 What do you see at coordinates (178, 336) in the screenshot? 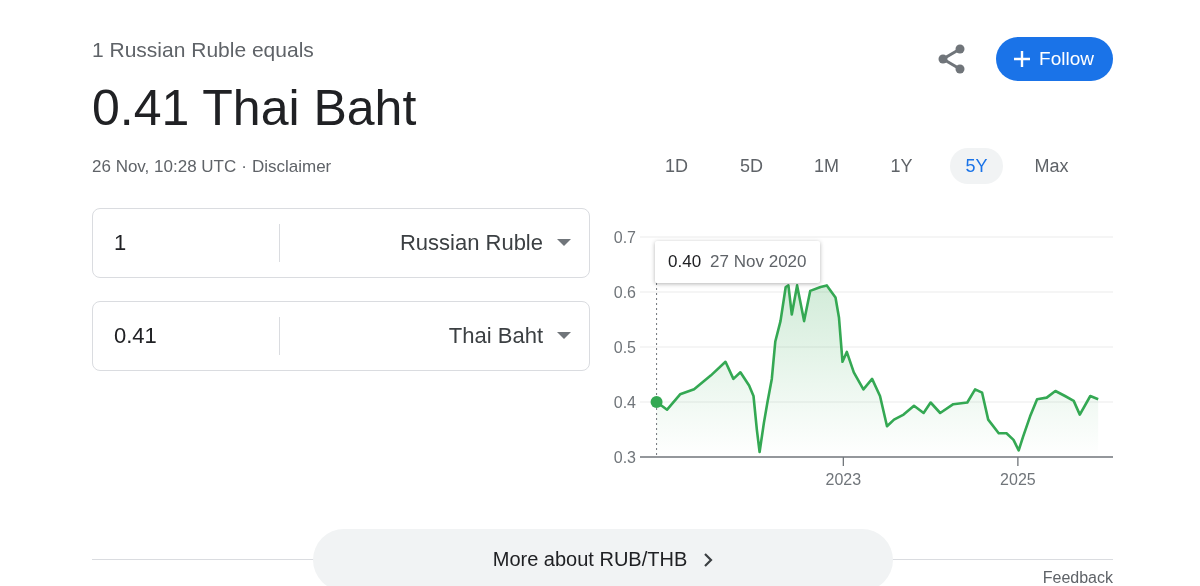
I see `amount-field: 0.41` at bounding box center [178, 336].